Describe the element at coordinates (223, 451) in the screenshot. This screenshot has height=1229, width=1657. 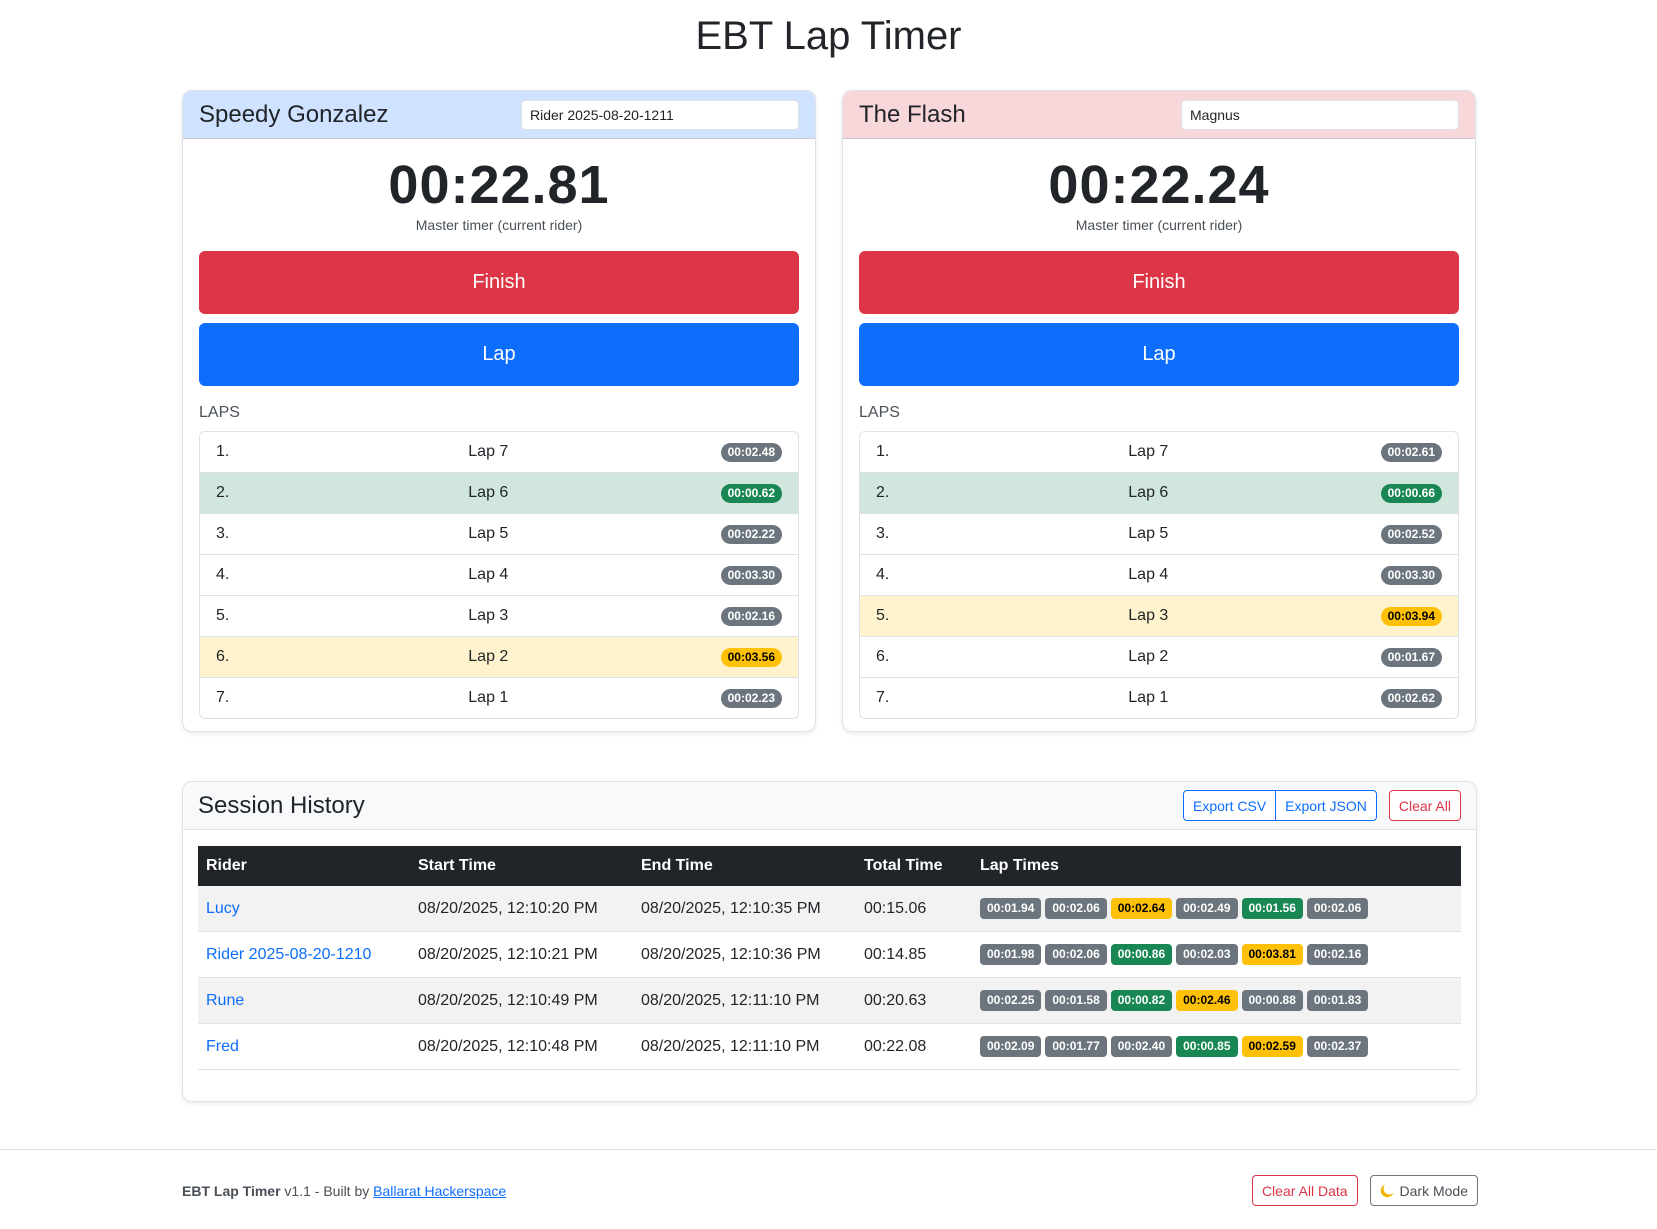
I see `lap-number: 1.` at that location.